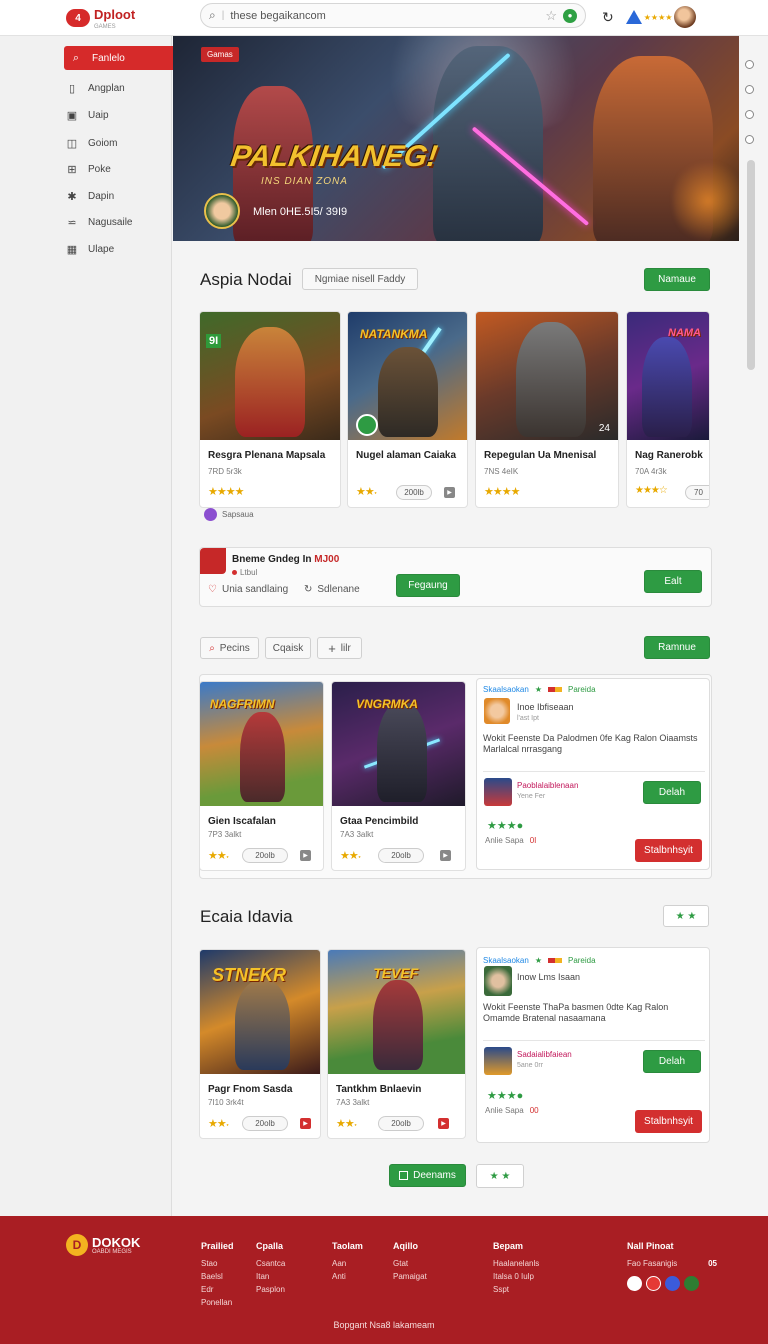 This screenshot has width=768, height=1344. I want to click on sidebar-item-angplan: ▯ Angplan, so click(95, 88).